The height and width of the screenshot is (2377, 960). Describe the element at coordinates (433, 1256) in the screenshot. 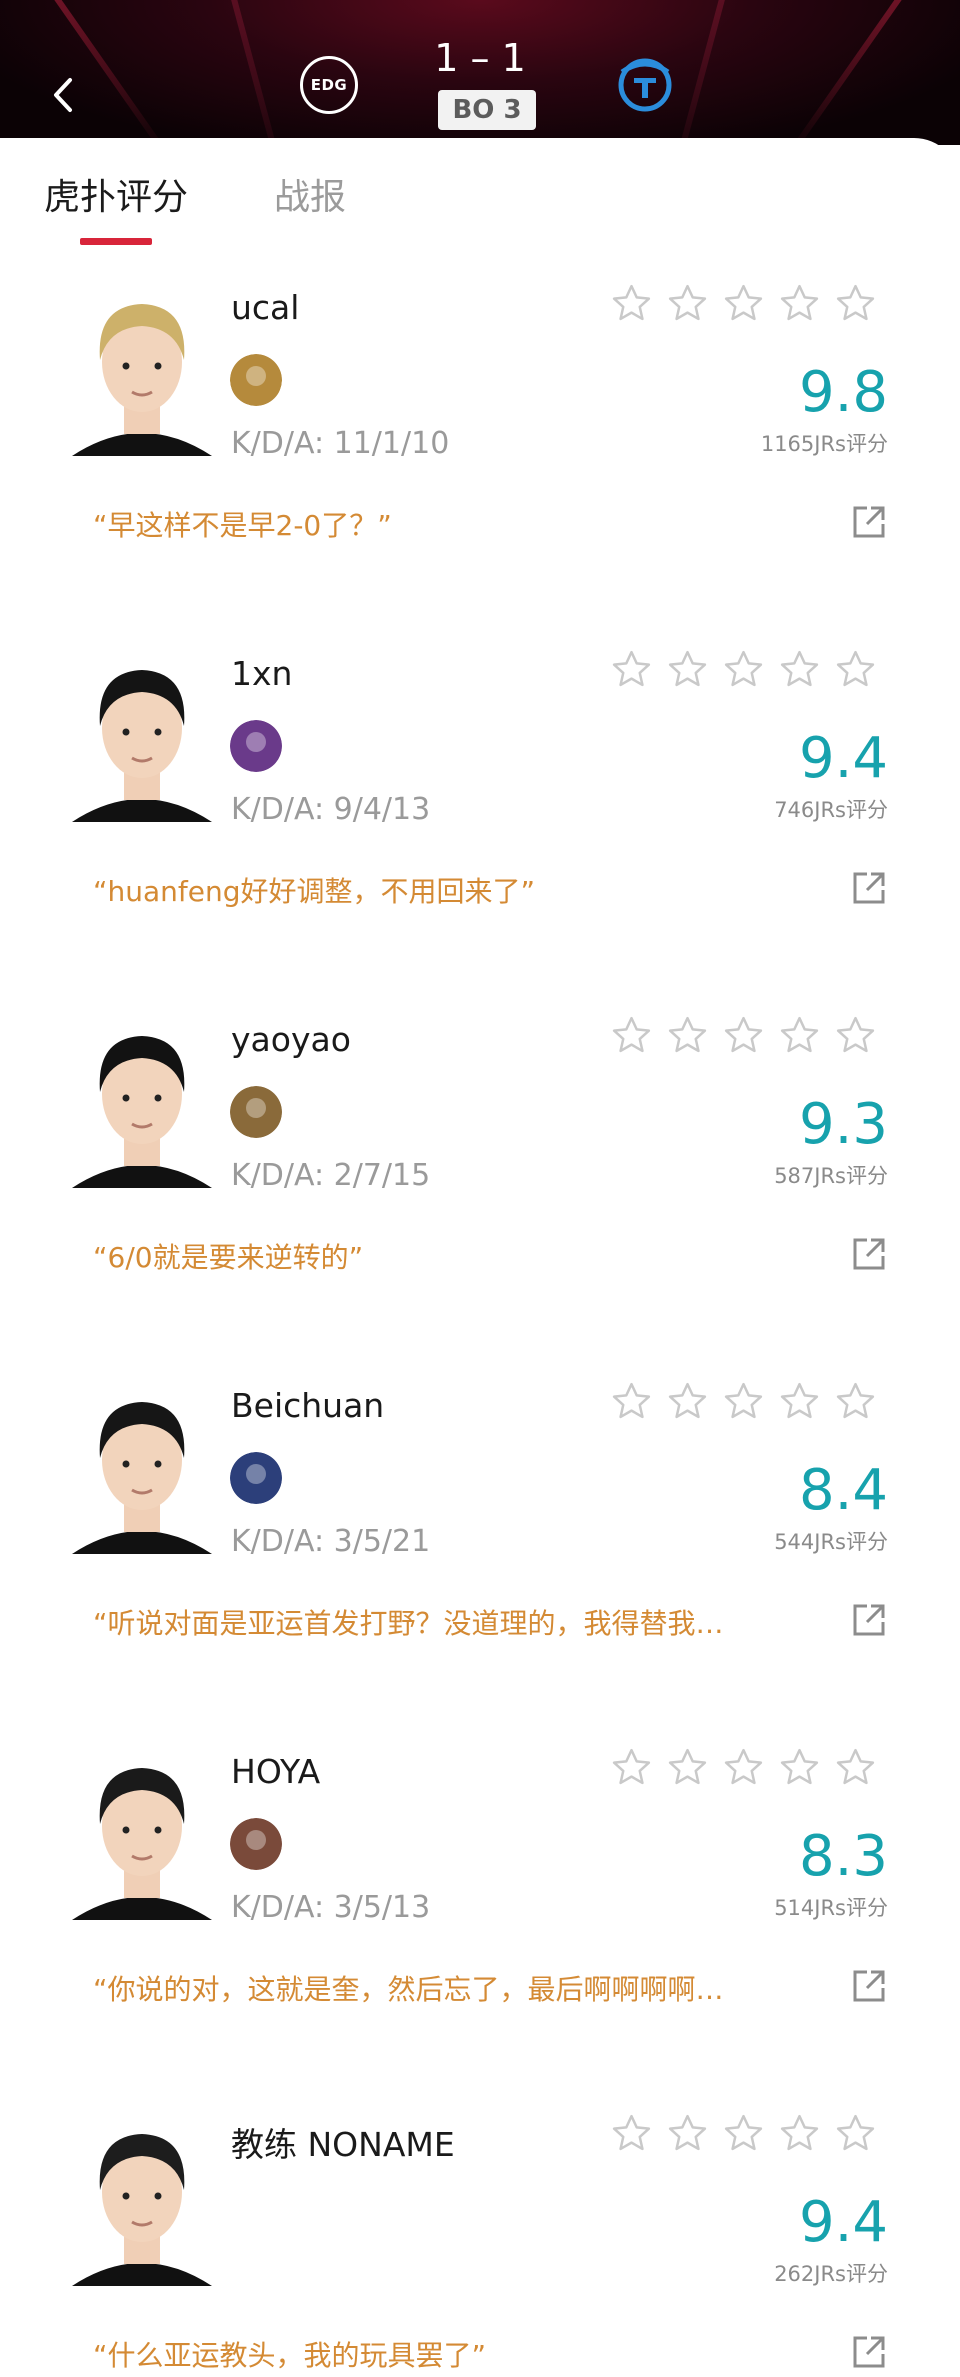

I see `top-comment: “6/0就是要来逆转的”` at that location.